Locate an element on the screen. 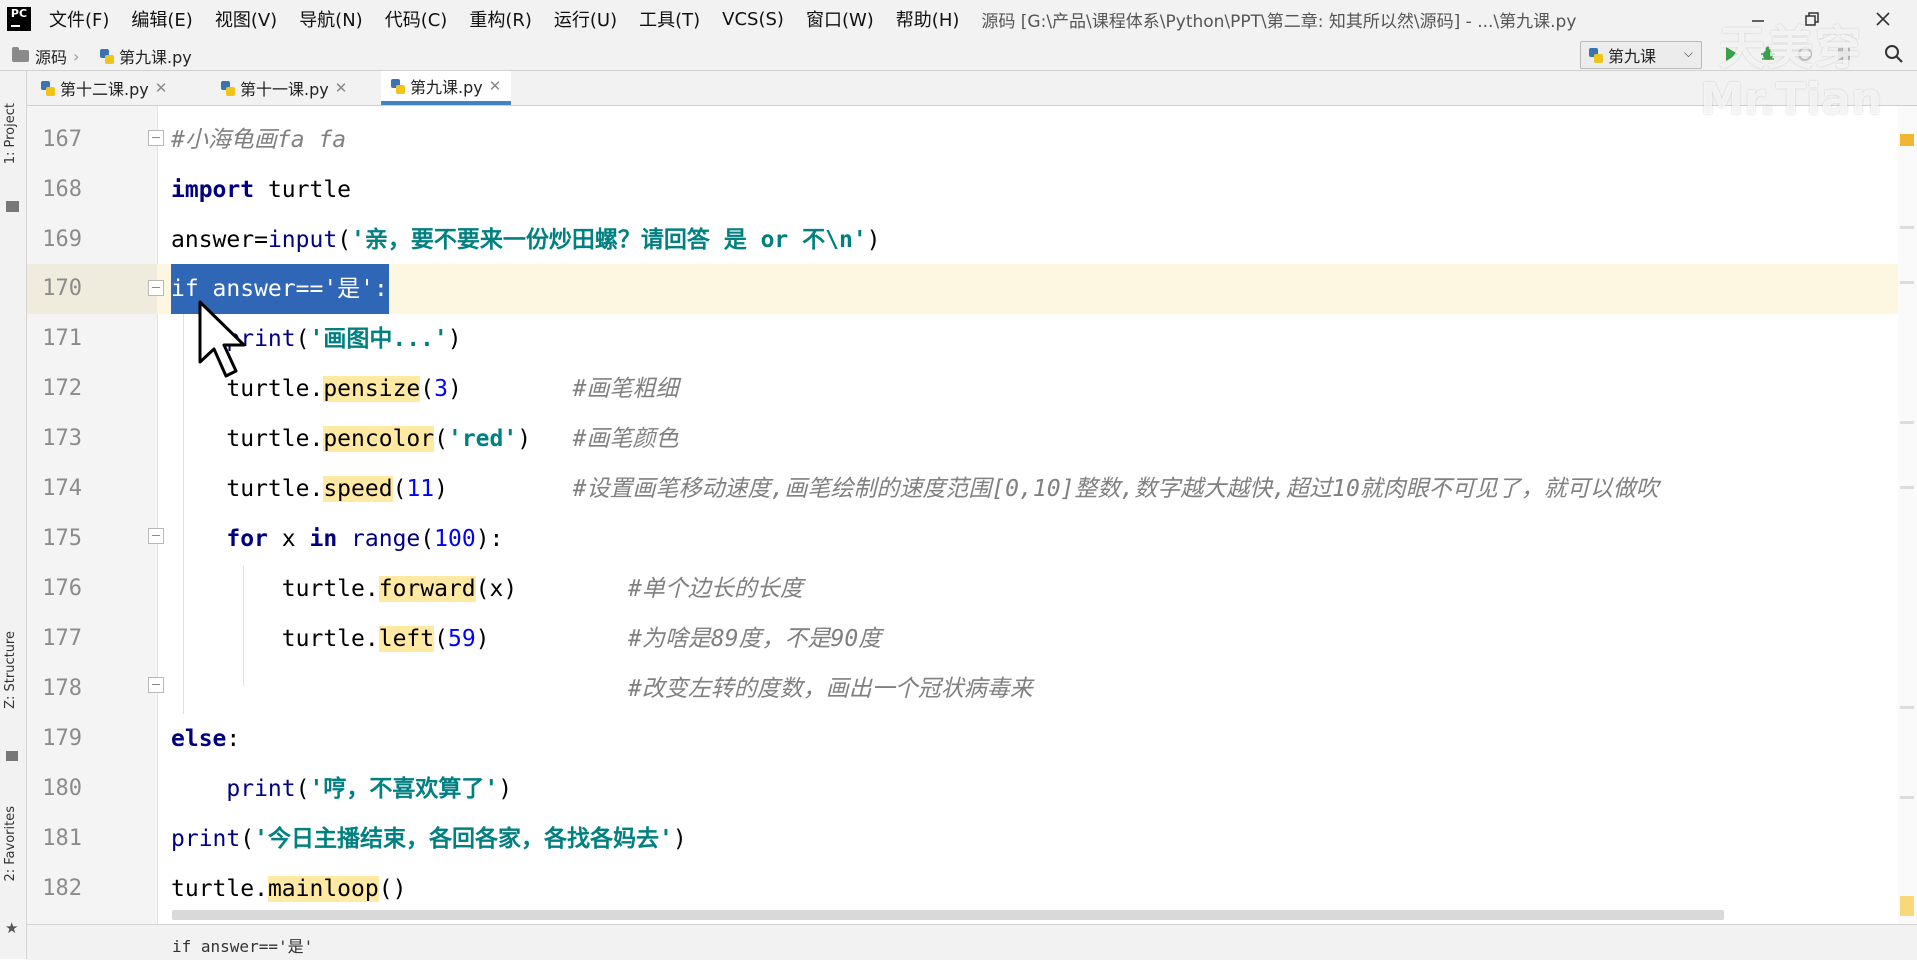 Image resolution: width=1917 pixels, height=960 pixels. code-text: #小海龟画fa fa is located at coordinates (259, 140).